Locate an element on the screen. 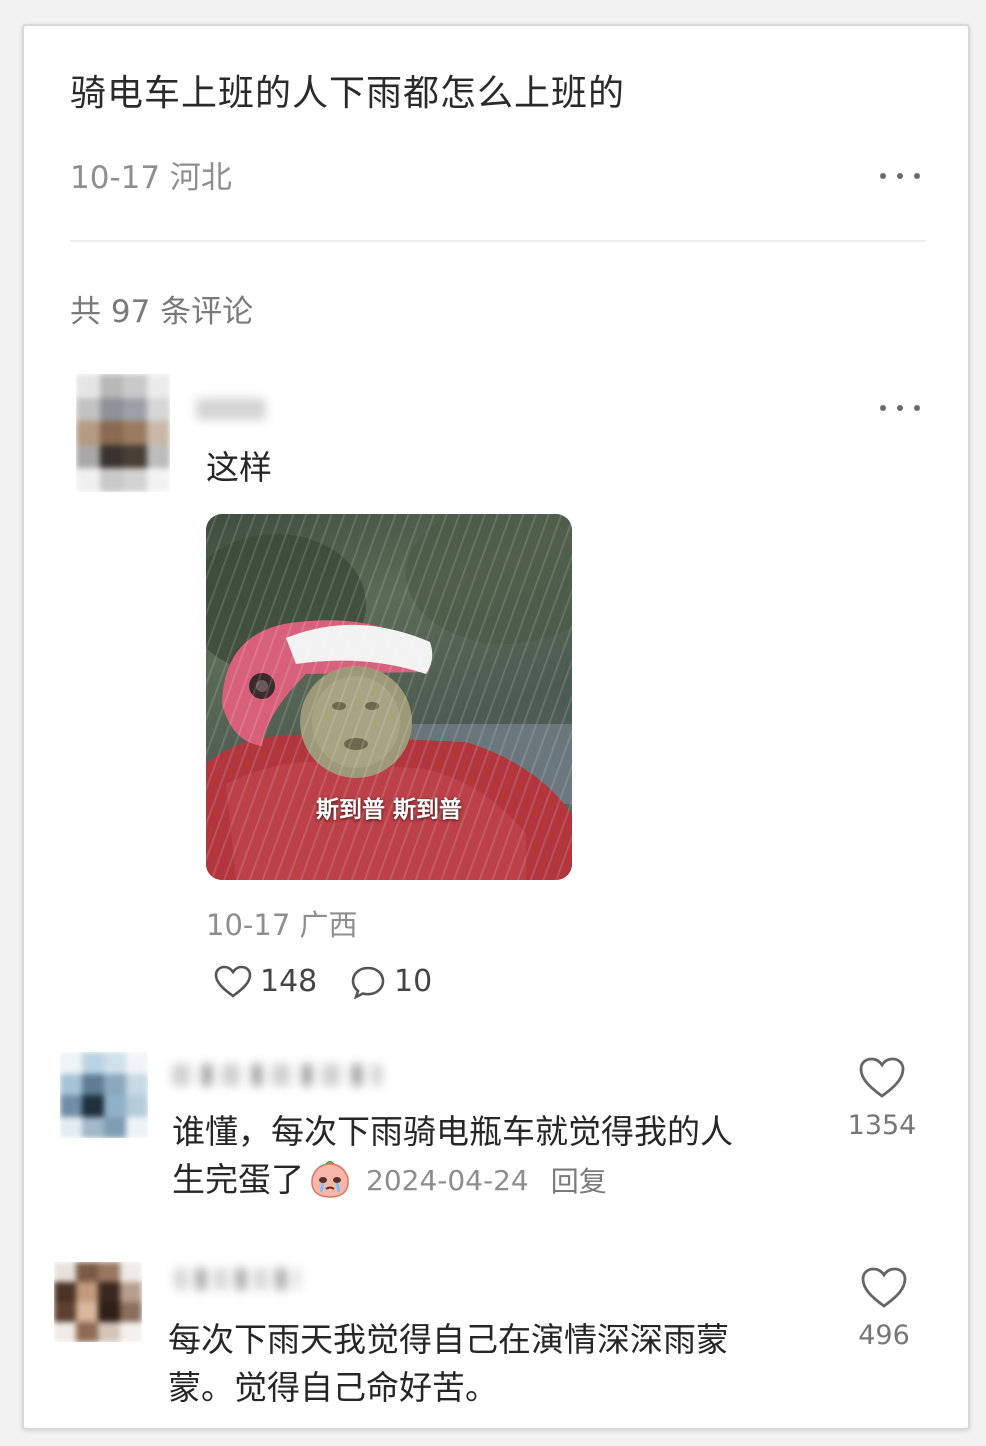 The height and width of the screenshot is (1446, 986). post-more-icon is located at coordinates (900, 176).